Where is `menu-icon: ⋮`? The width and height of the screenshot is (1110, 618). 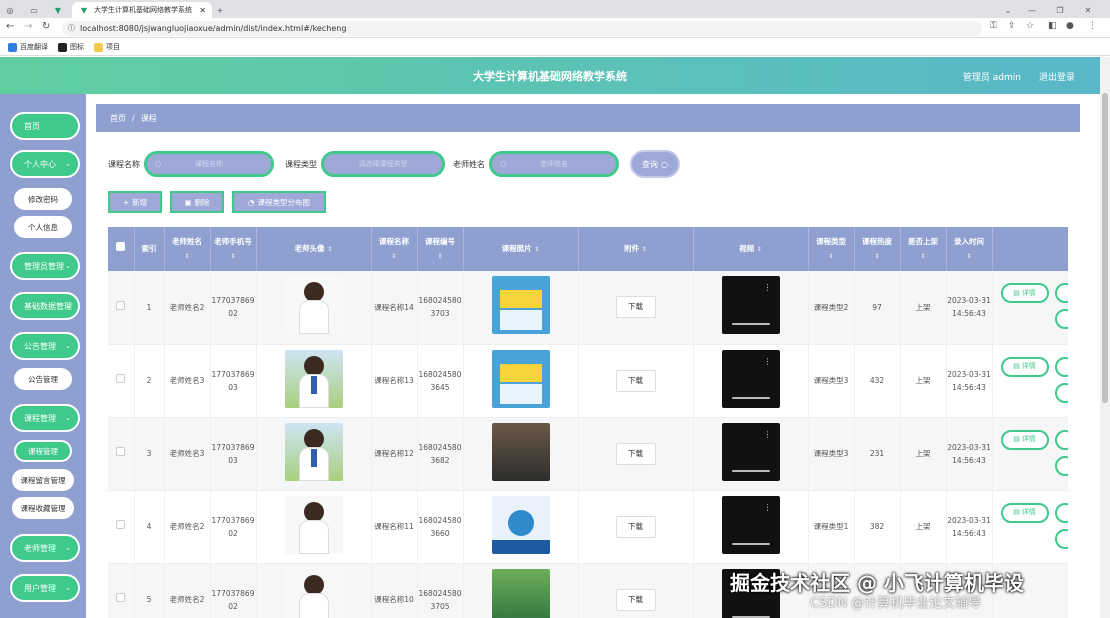 menu-icon: ⋮ is located at coordinates (1092, 26).